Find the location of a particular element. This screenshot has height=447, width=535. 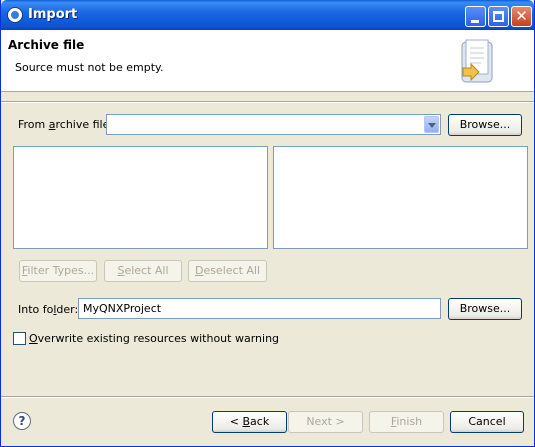

overwrite-checkbox is located at coordinates (19, 338).